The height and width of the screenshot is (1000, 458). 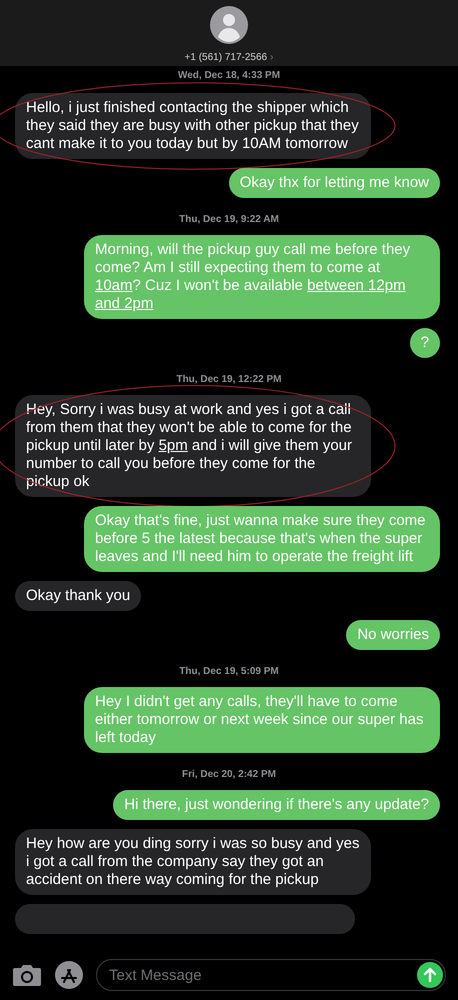 What do you see at coordinates (69, 975) in the screenshot?
I see `app-store-icon` at bounding box center [69, 975].